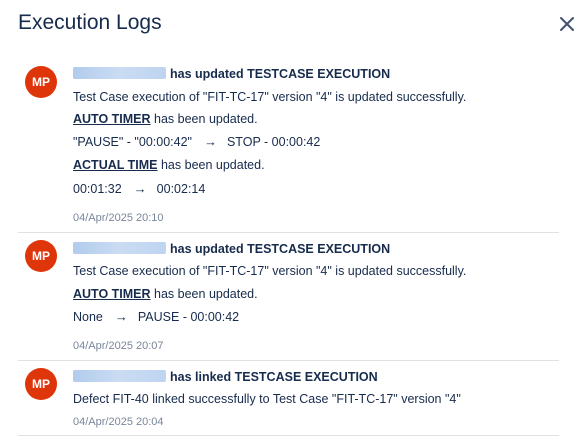  I want to click on change-to: PAUSE - 00:00:42, so click(188, 317).